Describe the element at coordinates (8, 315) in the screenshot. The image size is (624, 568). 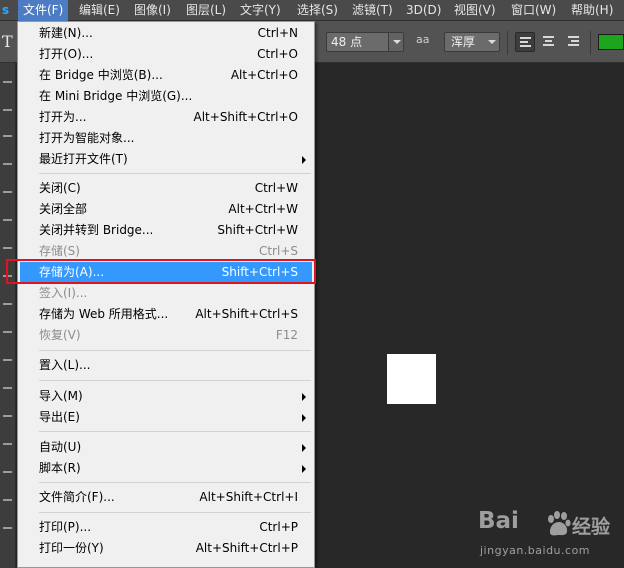
I see `tools-panel` at that location.